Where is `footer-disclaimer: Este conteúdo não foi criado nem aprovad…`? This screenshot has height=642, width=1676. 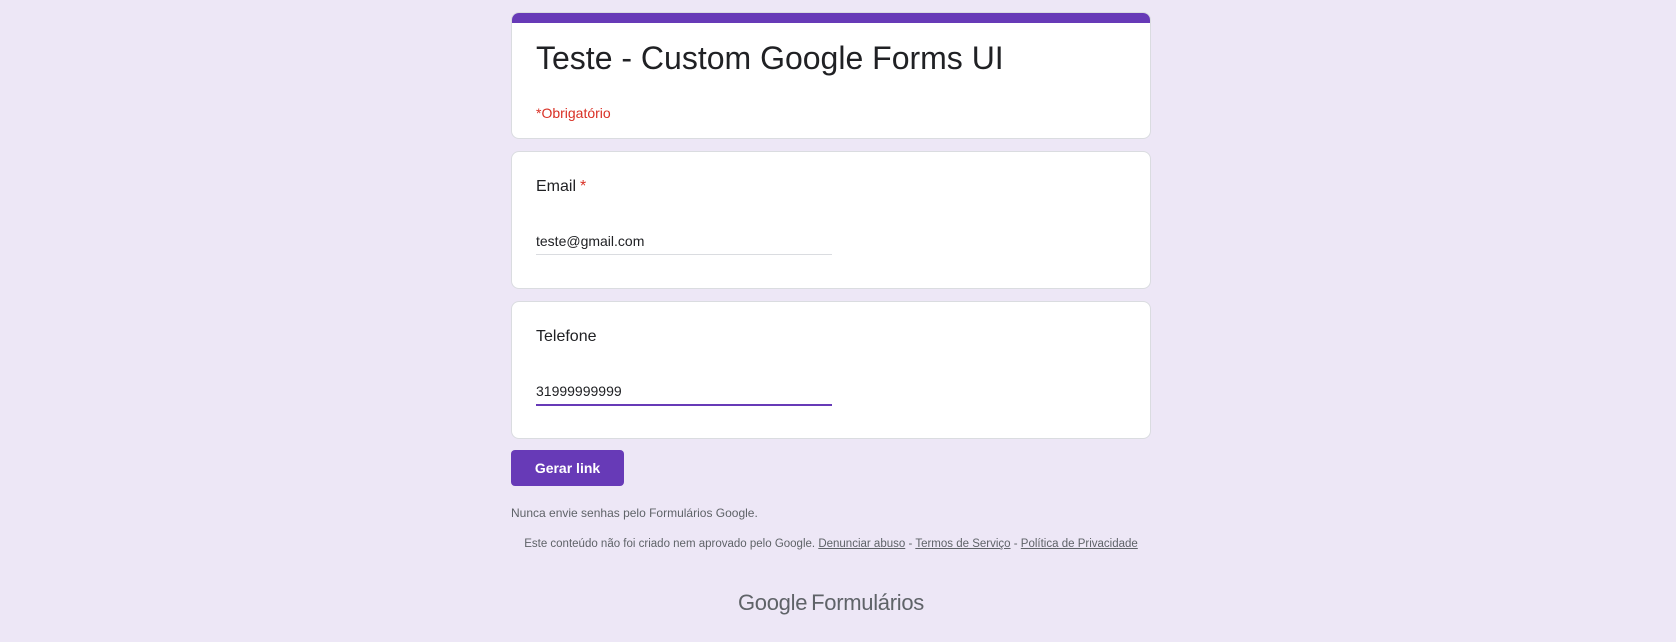
footer-disclaimer: Este conteúdo não foi criado nem aprovad… is located at coordinates (831, 544).